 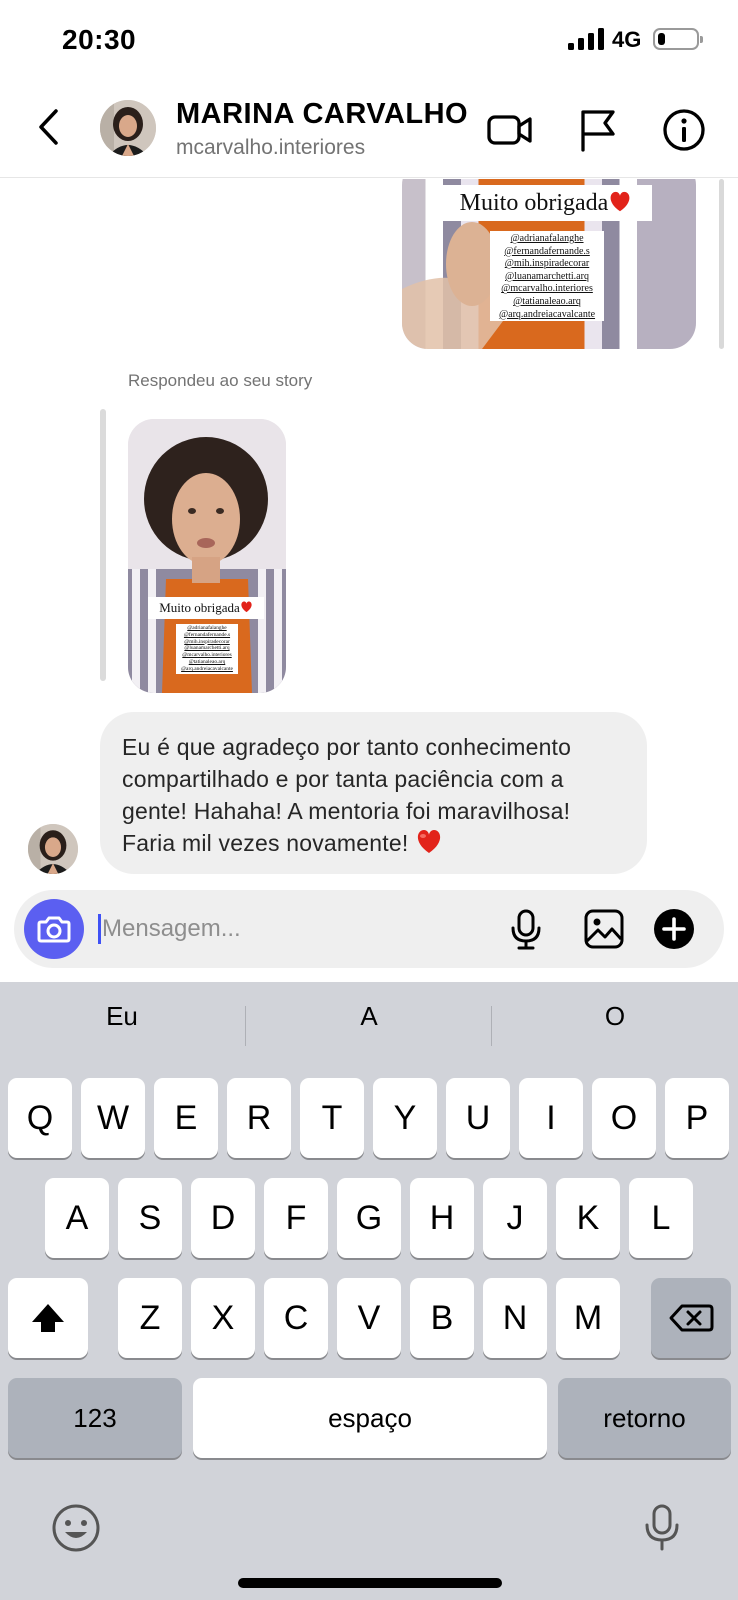 What do you see at coordinates (627, 39) in the screenshot?
I see `network-type: 4G` at bounding box center [627, 39].